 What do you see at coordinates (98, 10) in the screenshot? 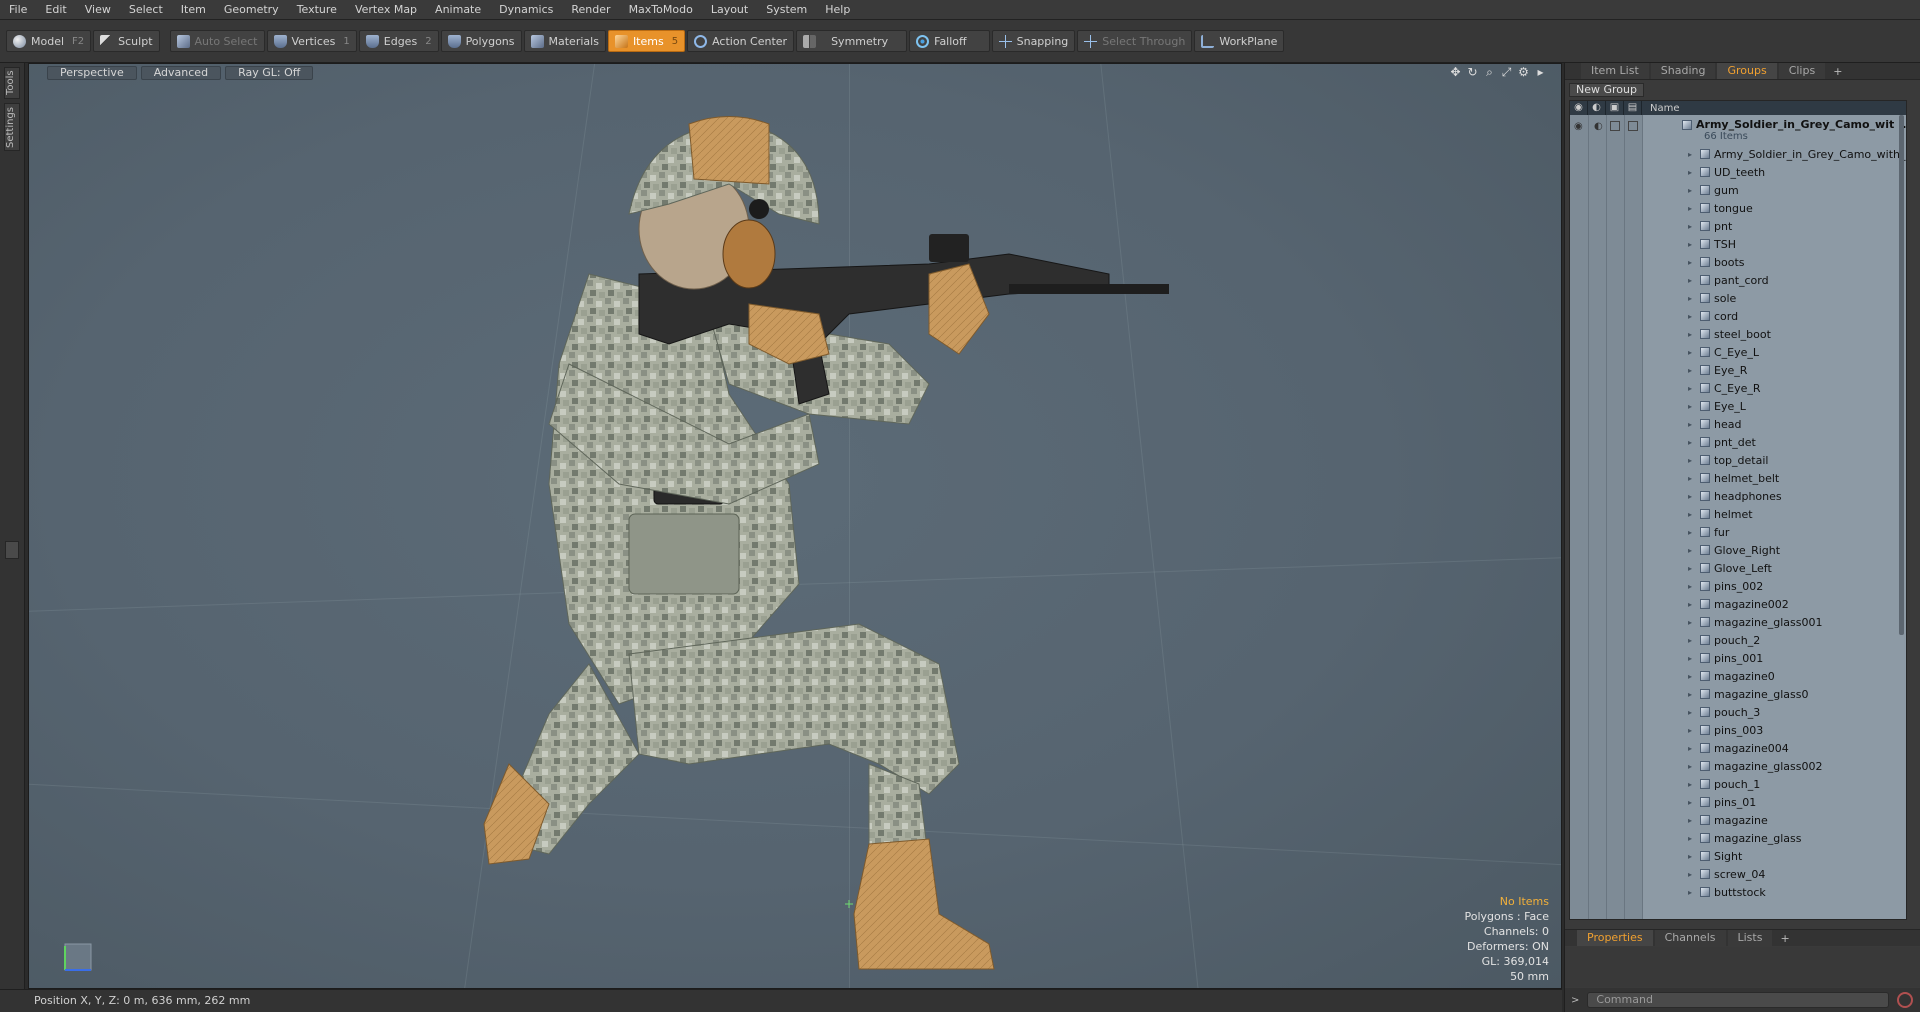
I see `menu-view: View` at bounding box center [98, 10].